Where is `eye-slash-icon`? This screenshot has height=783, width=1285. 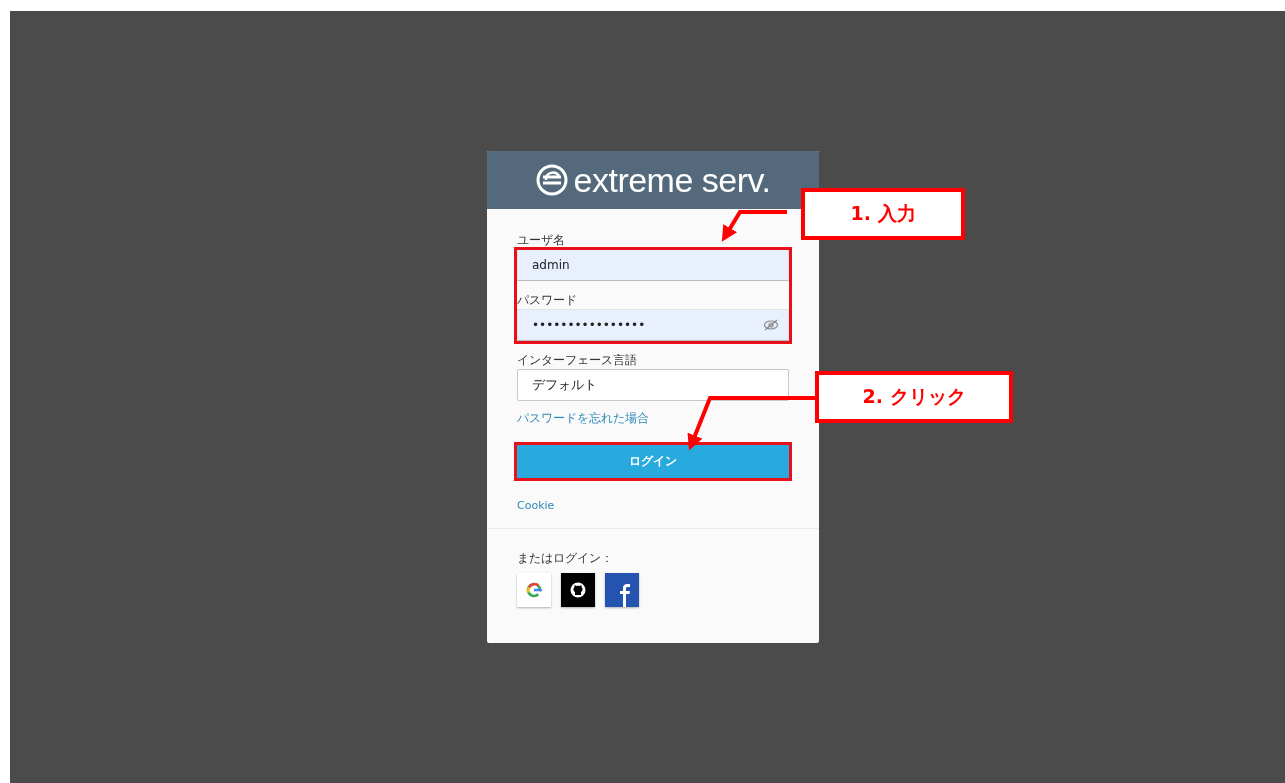 eye-slash-icon is located at coordinates (771, 325).